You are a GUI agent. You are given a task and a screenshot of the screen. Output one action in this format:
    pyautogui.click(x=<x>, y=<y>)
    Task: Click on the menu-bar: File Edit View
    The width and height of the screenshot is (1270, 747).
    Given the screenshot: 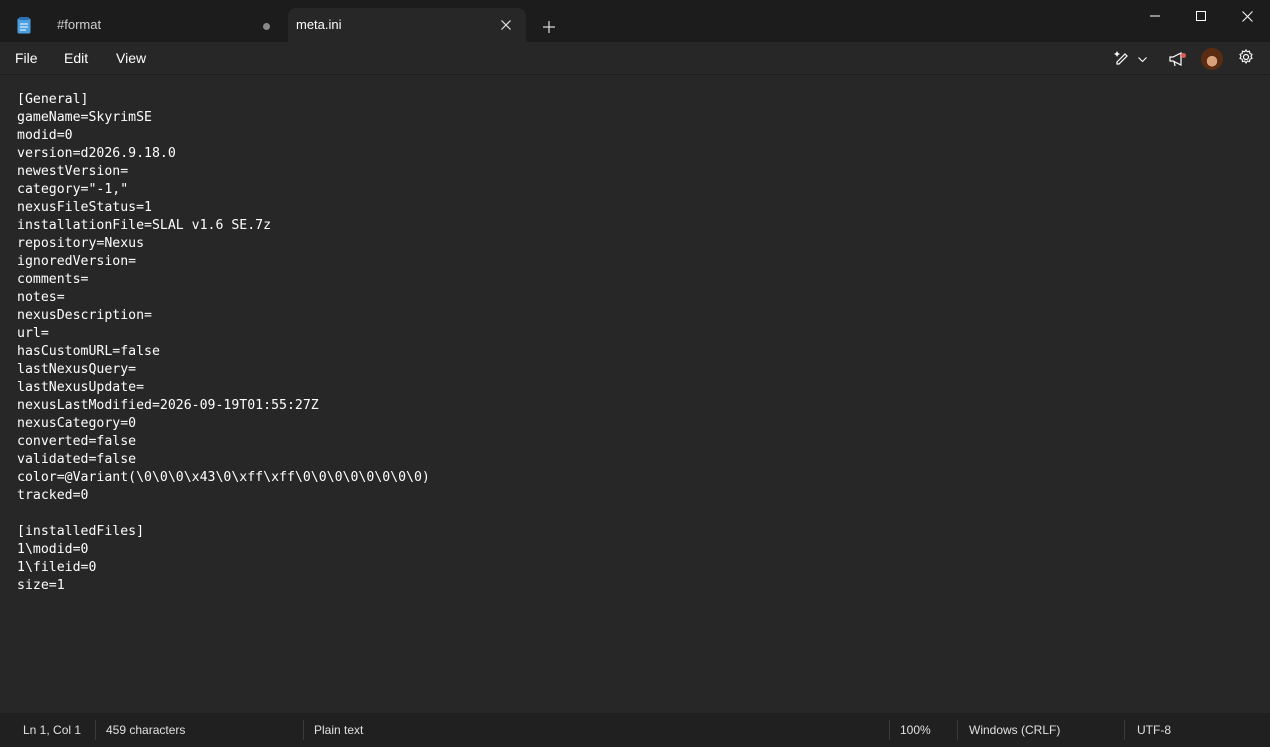 What is the action you would take?
    pyautogui.click(x=635, y=58)
    